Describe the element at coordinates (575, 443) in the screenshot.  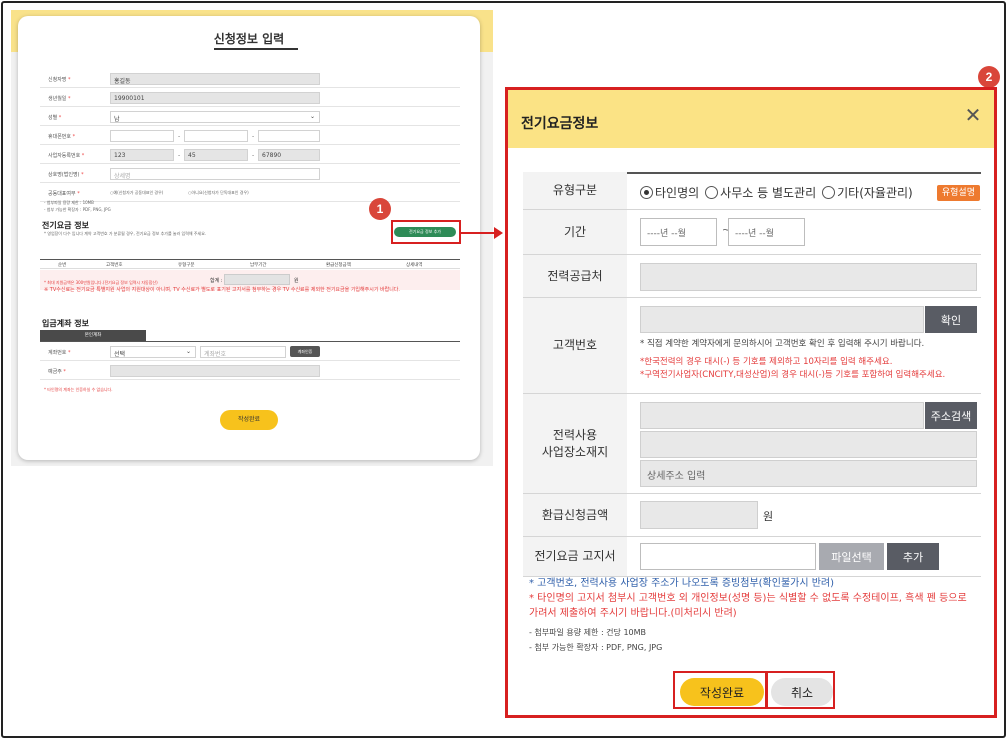
I see `address-label: 전력사용 사업장소재지` at that location.